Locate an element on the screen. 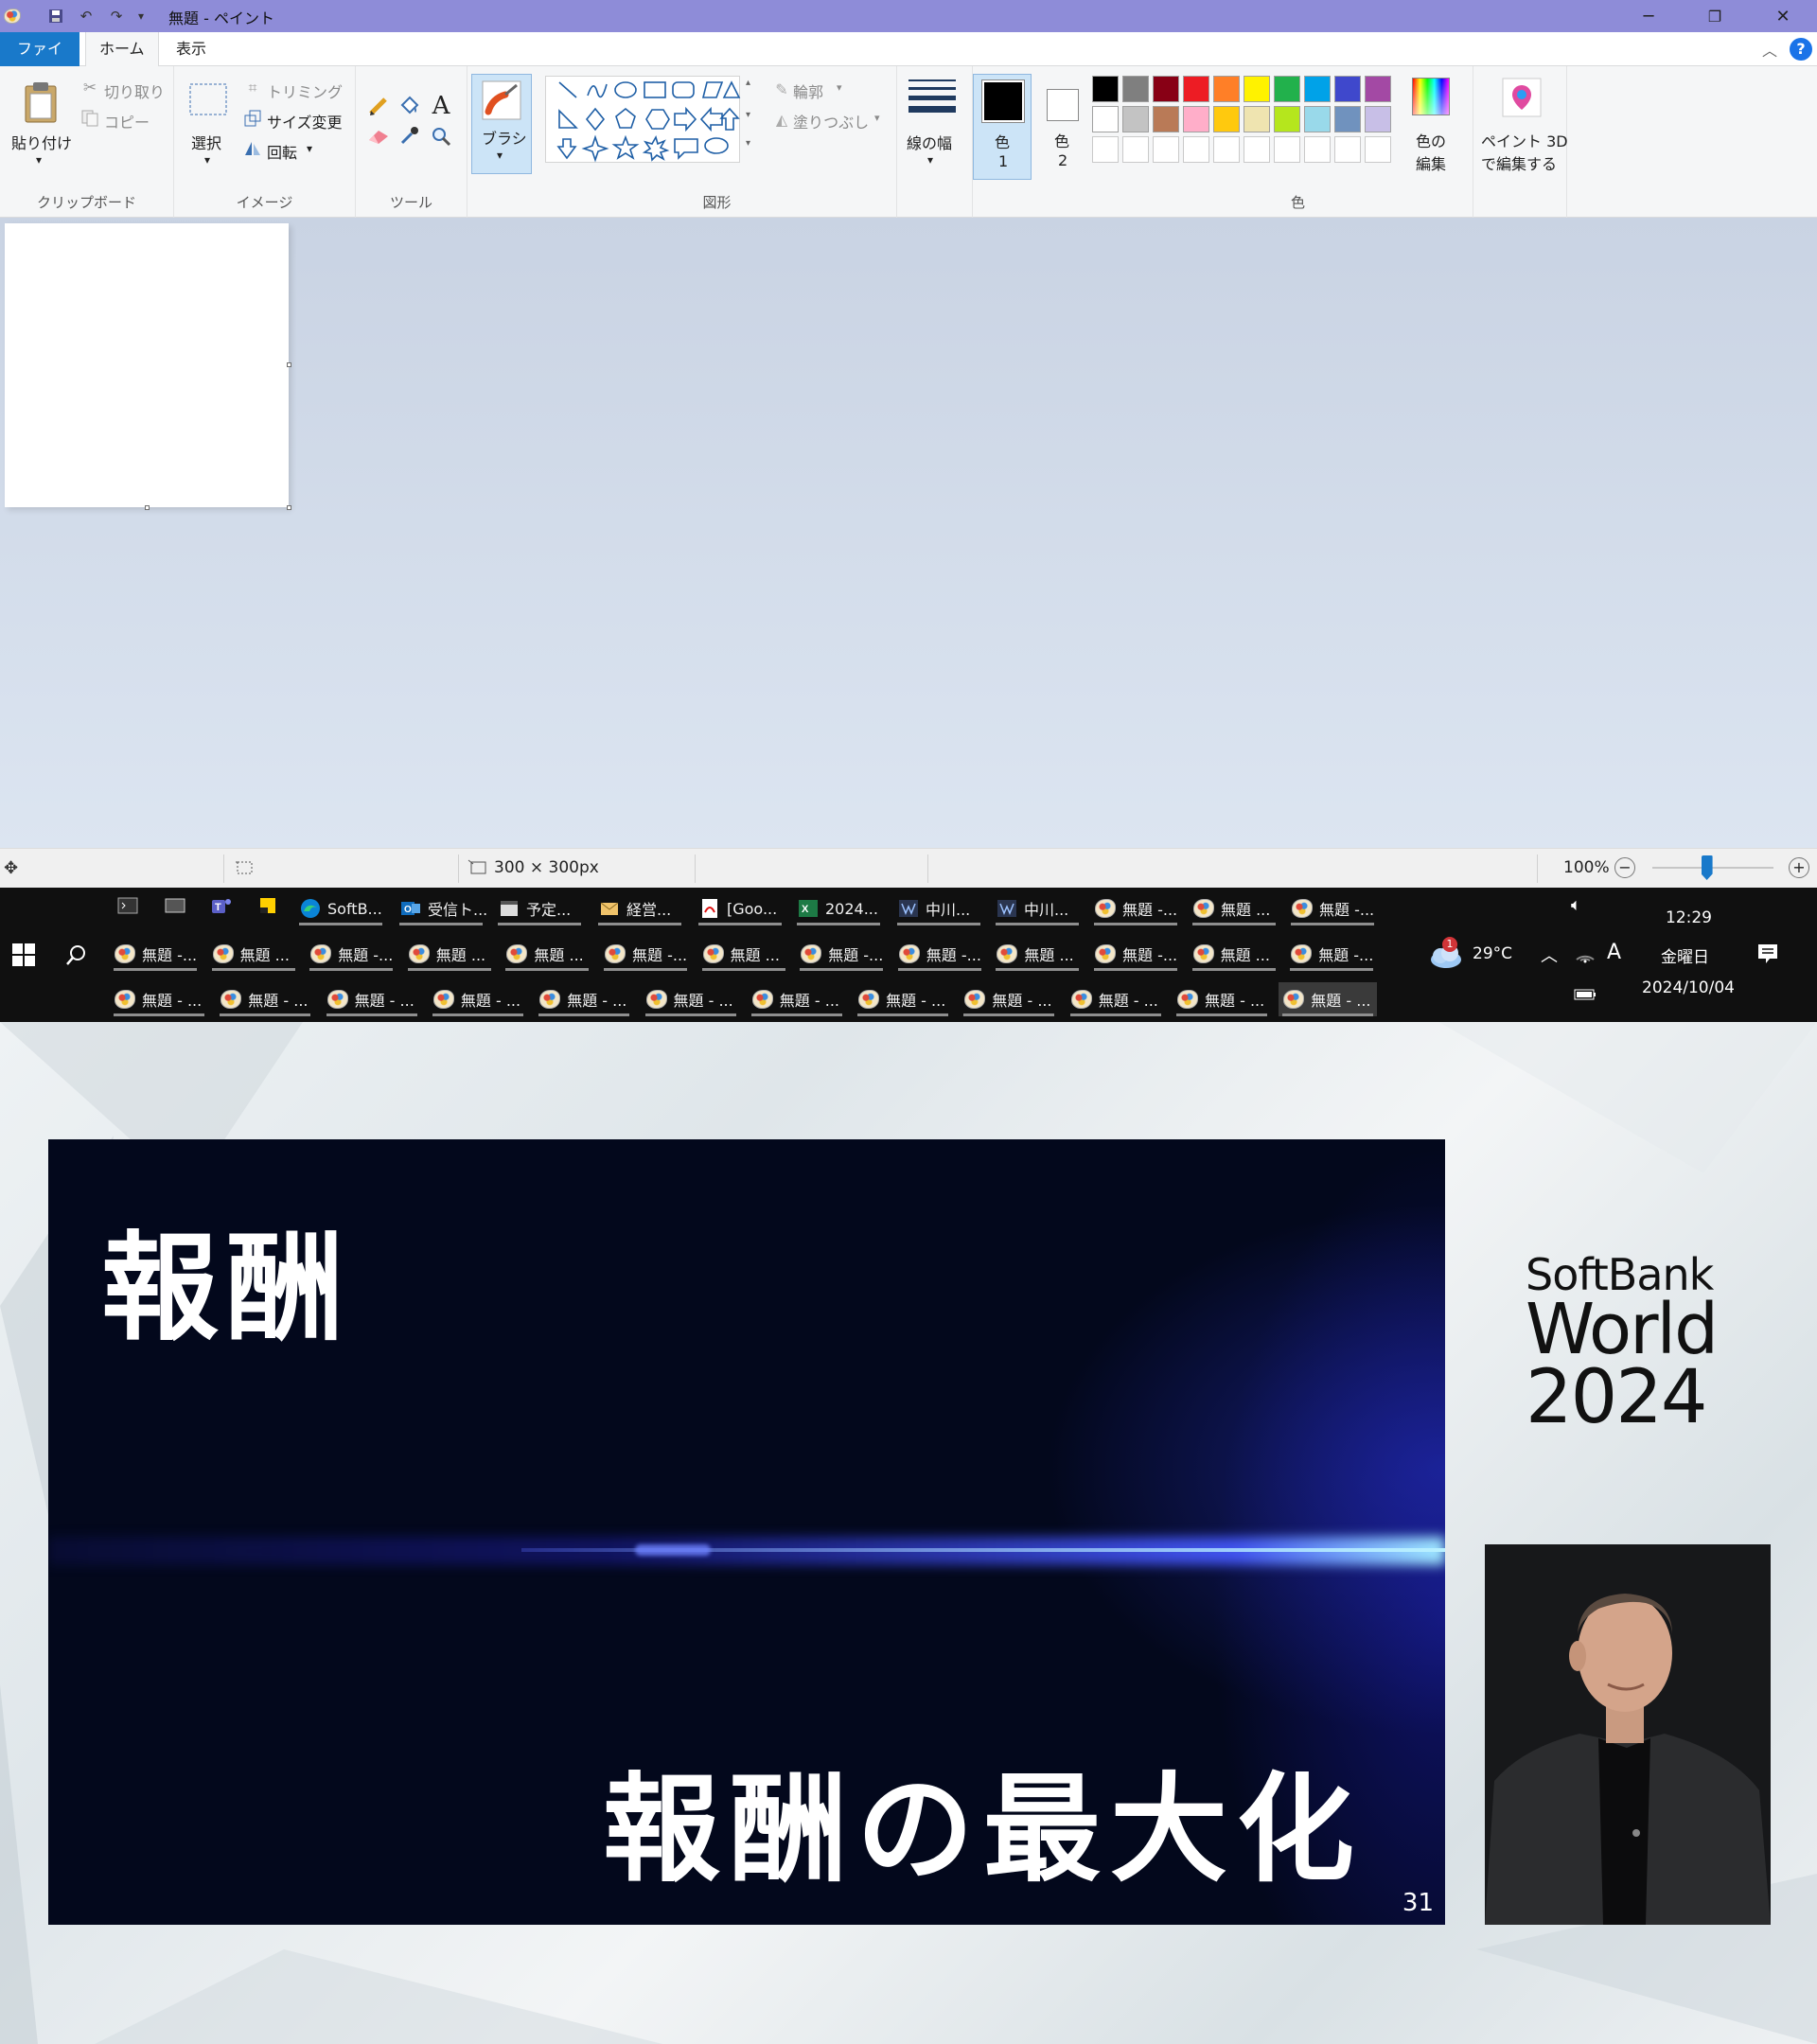 The height and width of the screenshot is (2044, 1817). close-button: ✕ is located at coordinates (1783, 16).